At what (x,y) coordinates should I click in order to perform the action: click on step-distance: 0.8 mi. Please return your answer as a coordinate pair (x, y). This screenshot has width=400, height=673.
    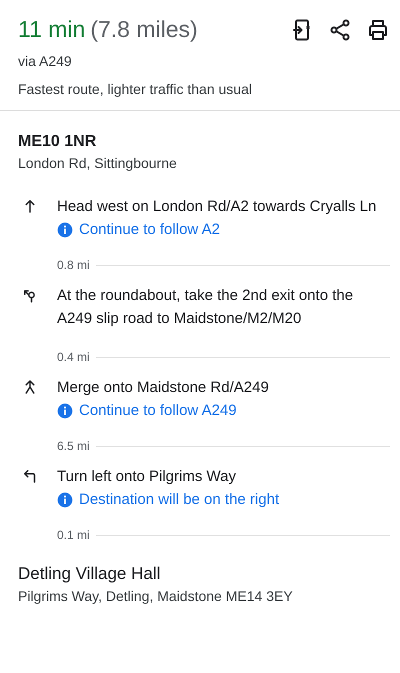
    Looking at the image, I should click on (73, 265).